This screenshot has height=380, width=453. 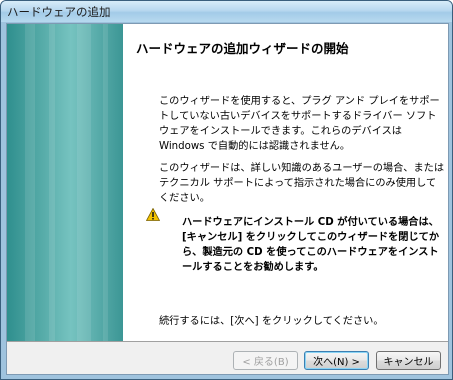 I want to click on wizard-heading: ハードウェアの追加ウィザードの開始, so click(x=242, y=48).